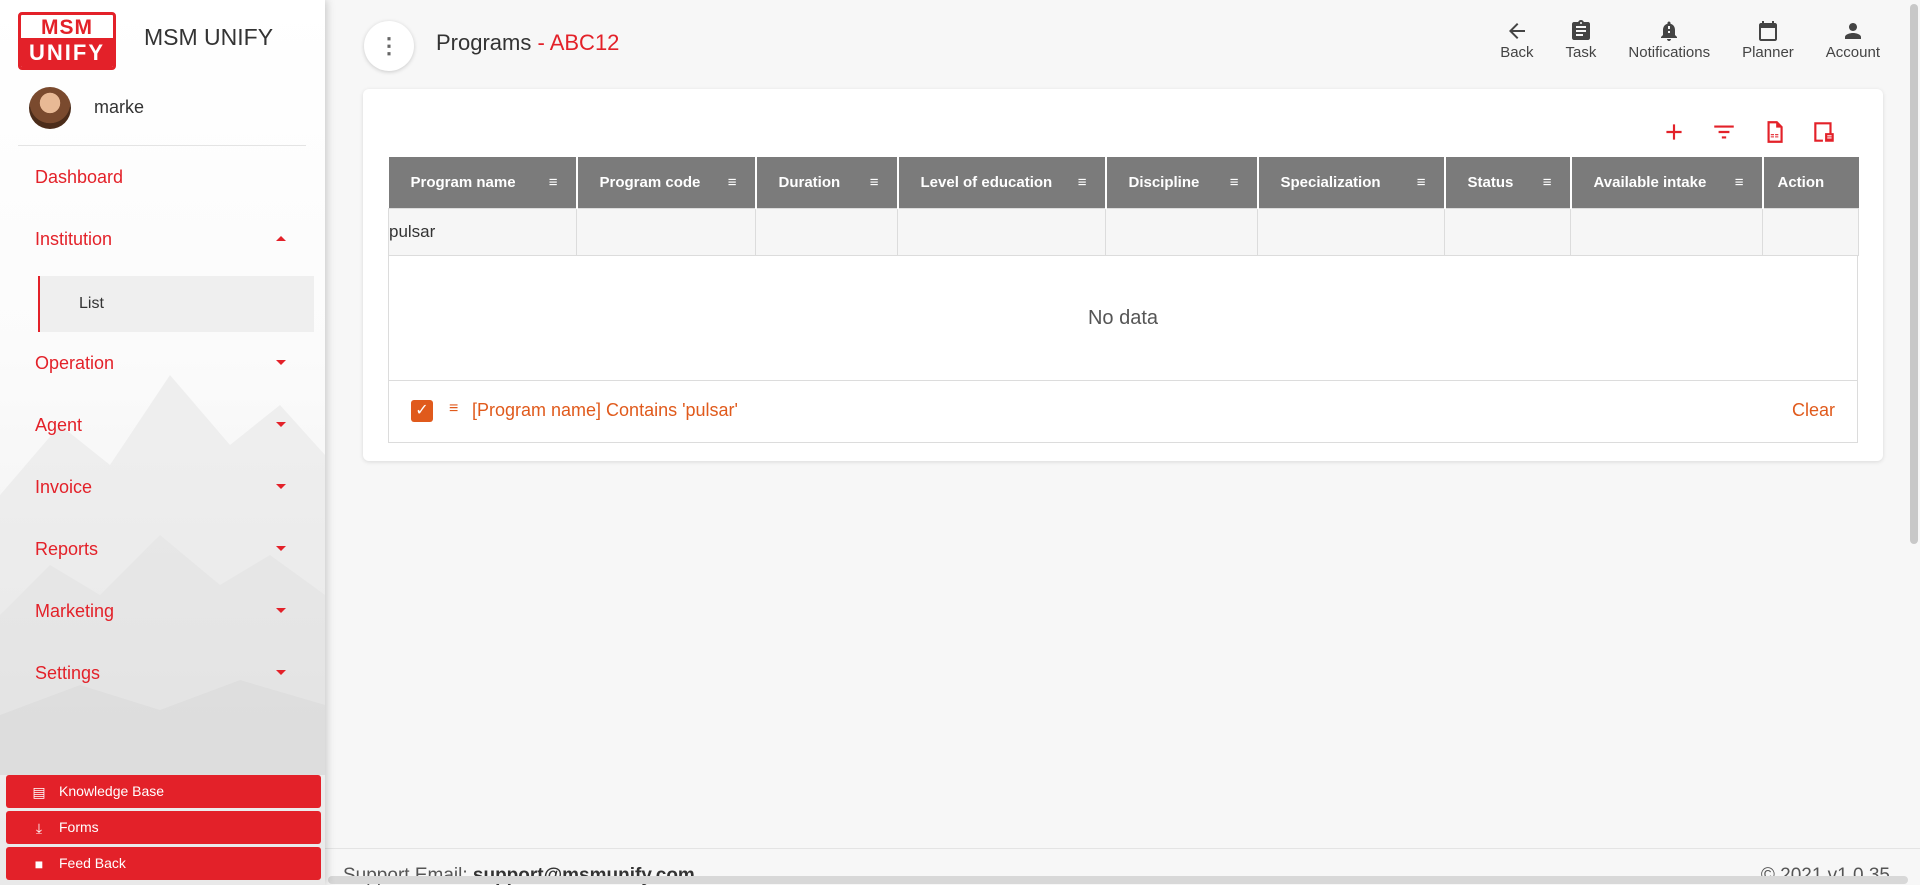  Describe the element at coordinates (67, 52) in the screenshot. I see `logo-bottom-text: UNIFY` at that location.